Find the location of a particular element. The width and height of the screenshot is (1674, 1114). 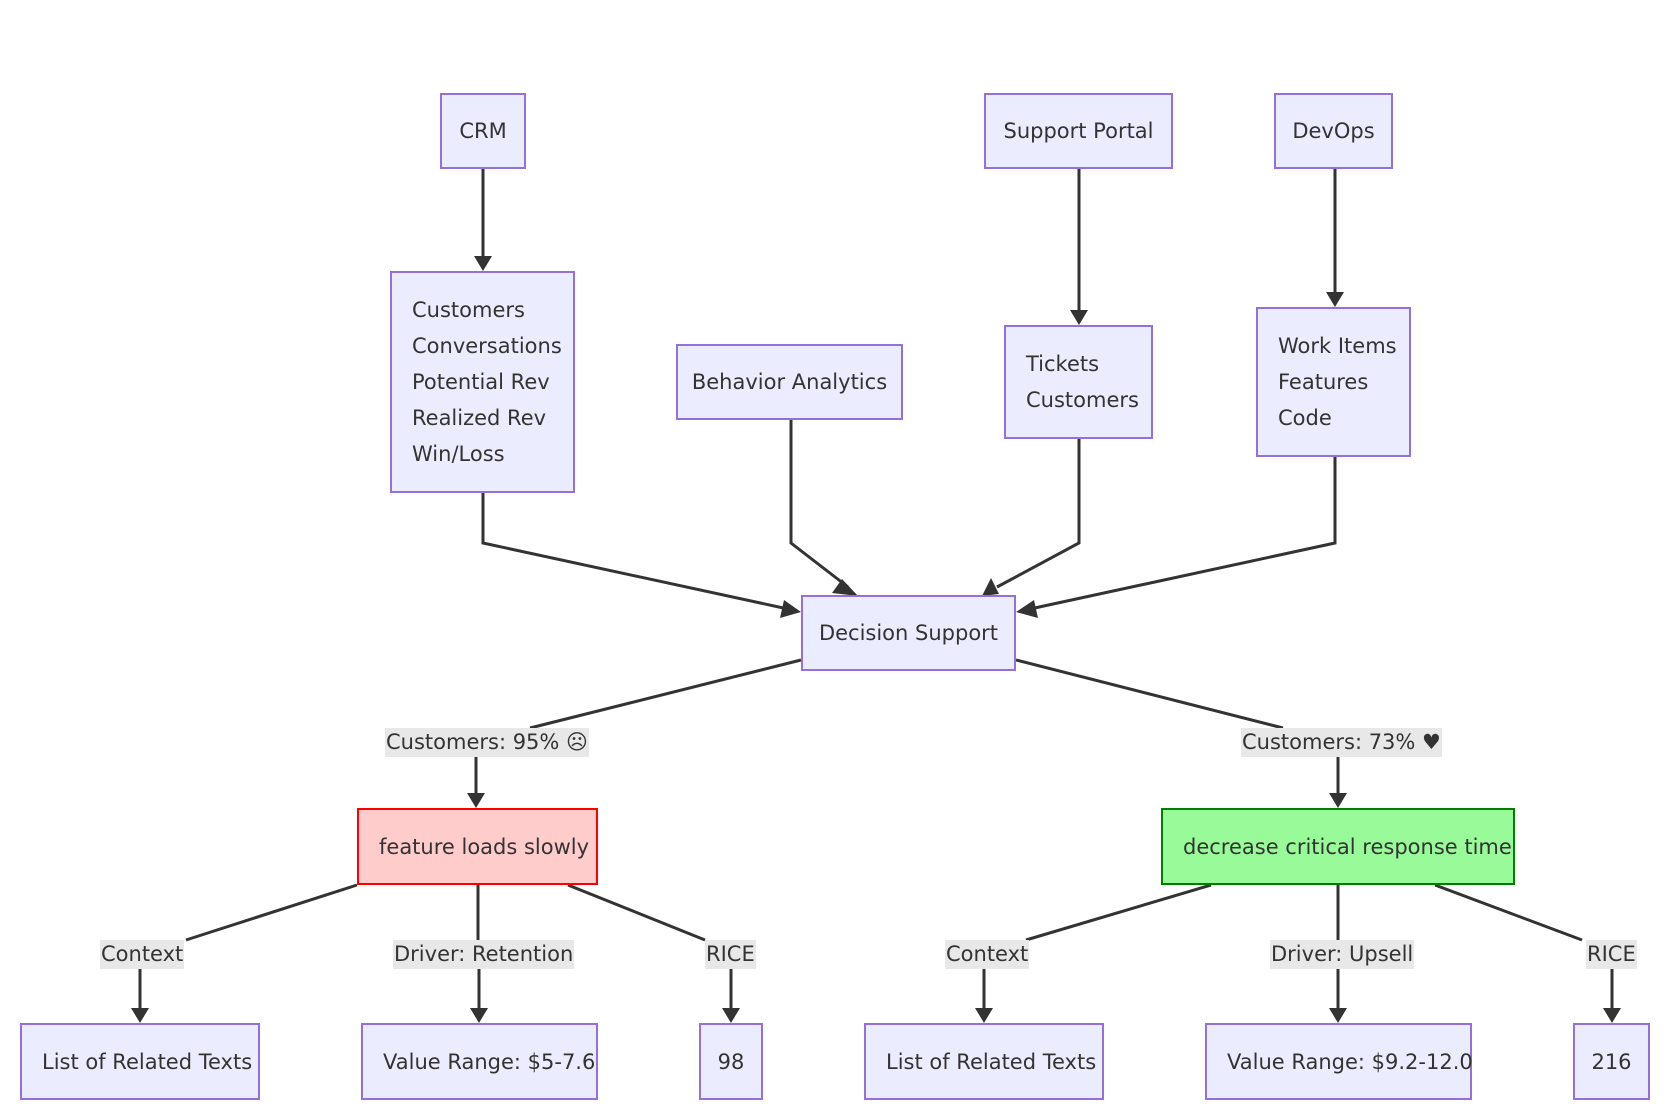

node-behavior-analytics-label: Behavior Analytics is located at coordinates (789, 382).